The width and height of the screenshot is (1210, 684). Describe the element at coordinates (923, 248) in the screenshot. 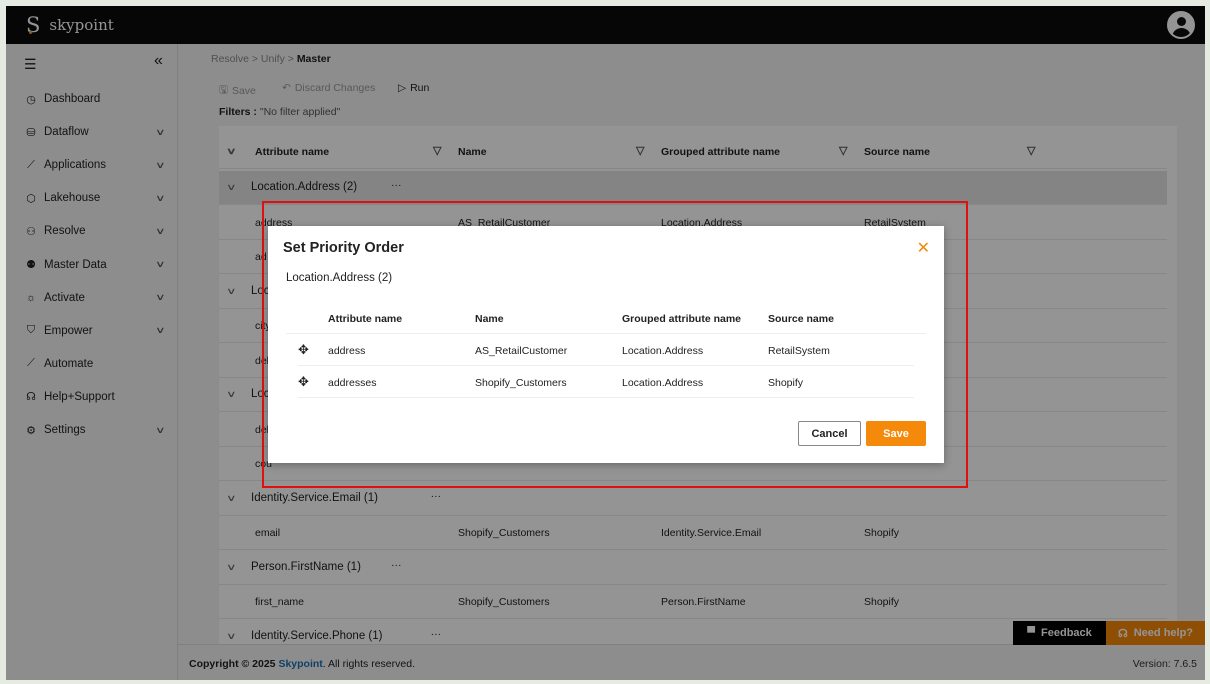

I see `close-icon: ✕` at that location.